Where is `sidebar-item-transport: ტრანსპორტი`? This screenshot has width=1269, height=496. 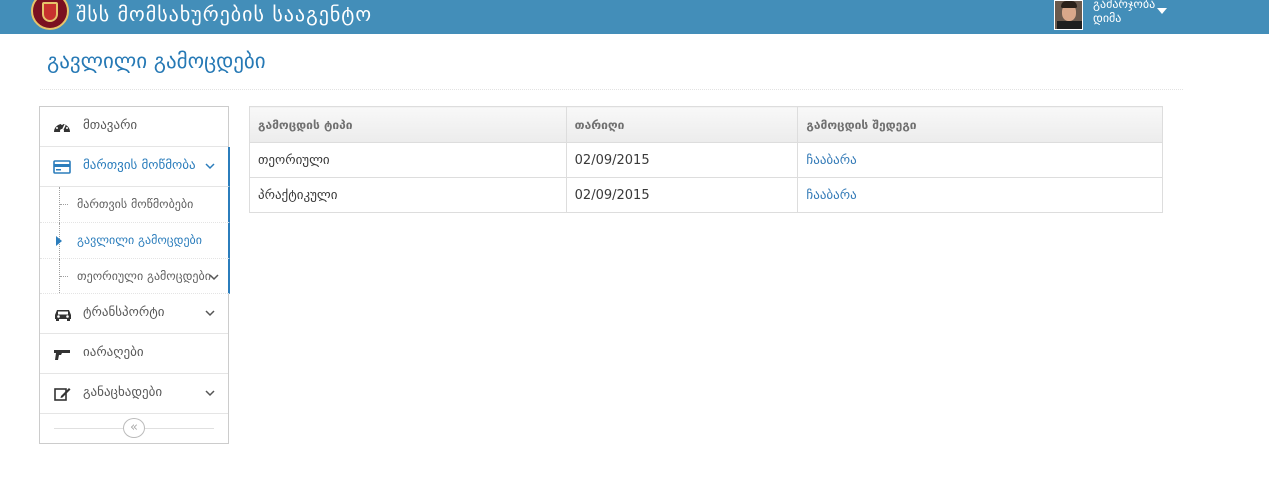
sidebar-item-transport: ტრანსპორტი is located at coordinates (134, 314).